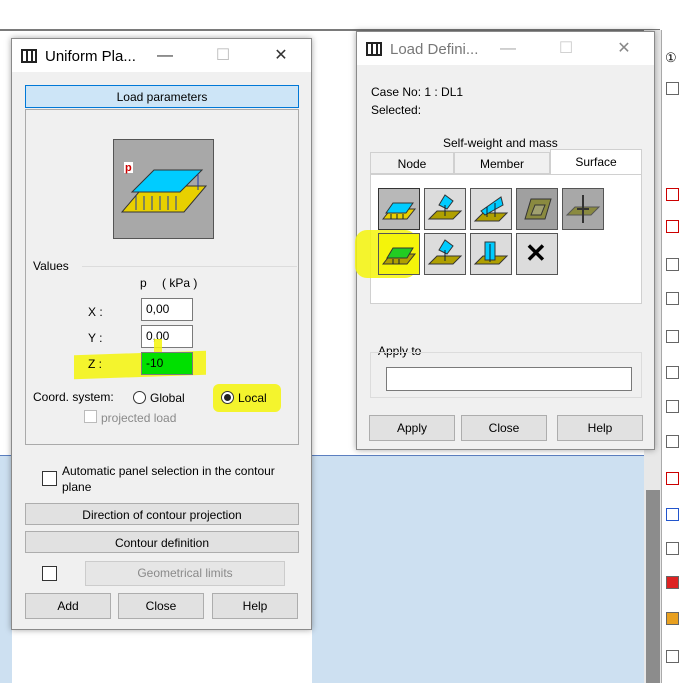  I want to click on tab-node: Node, so click(412, 163).